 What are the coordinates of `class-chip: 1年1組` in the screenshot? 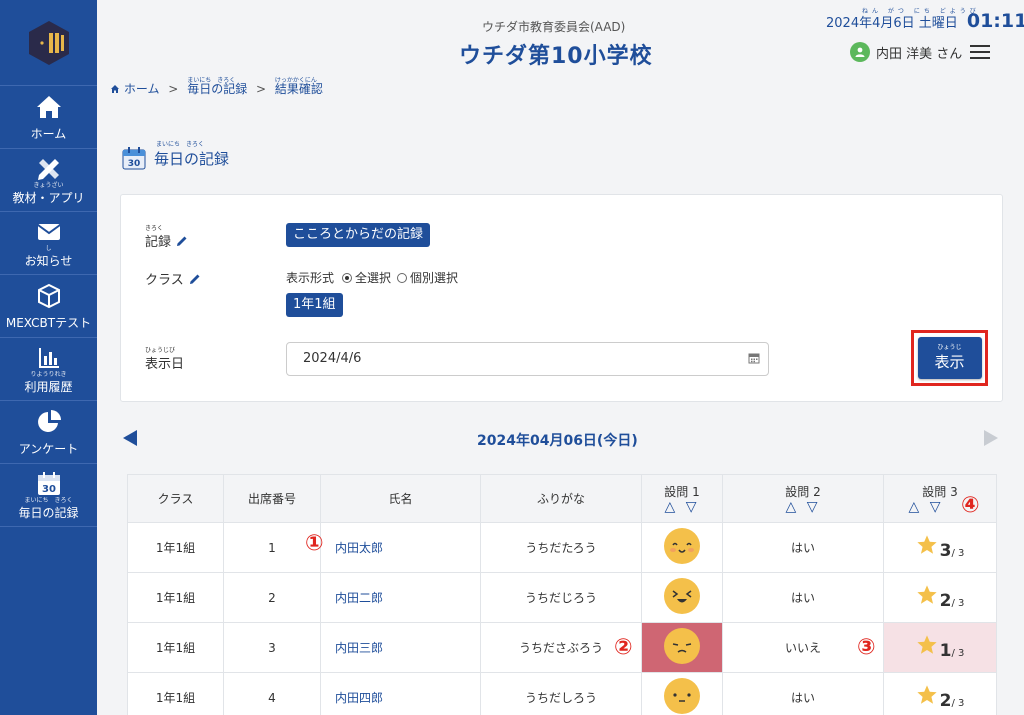 It's located at (314, 305).